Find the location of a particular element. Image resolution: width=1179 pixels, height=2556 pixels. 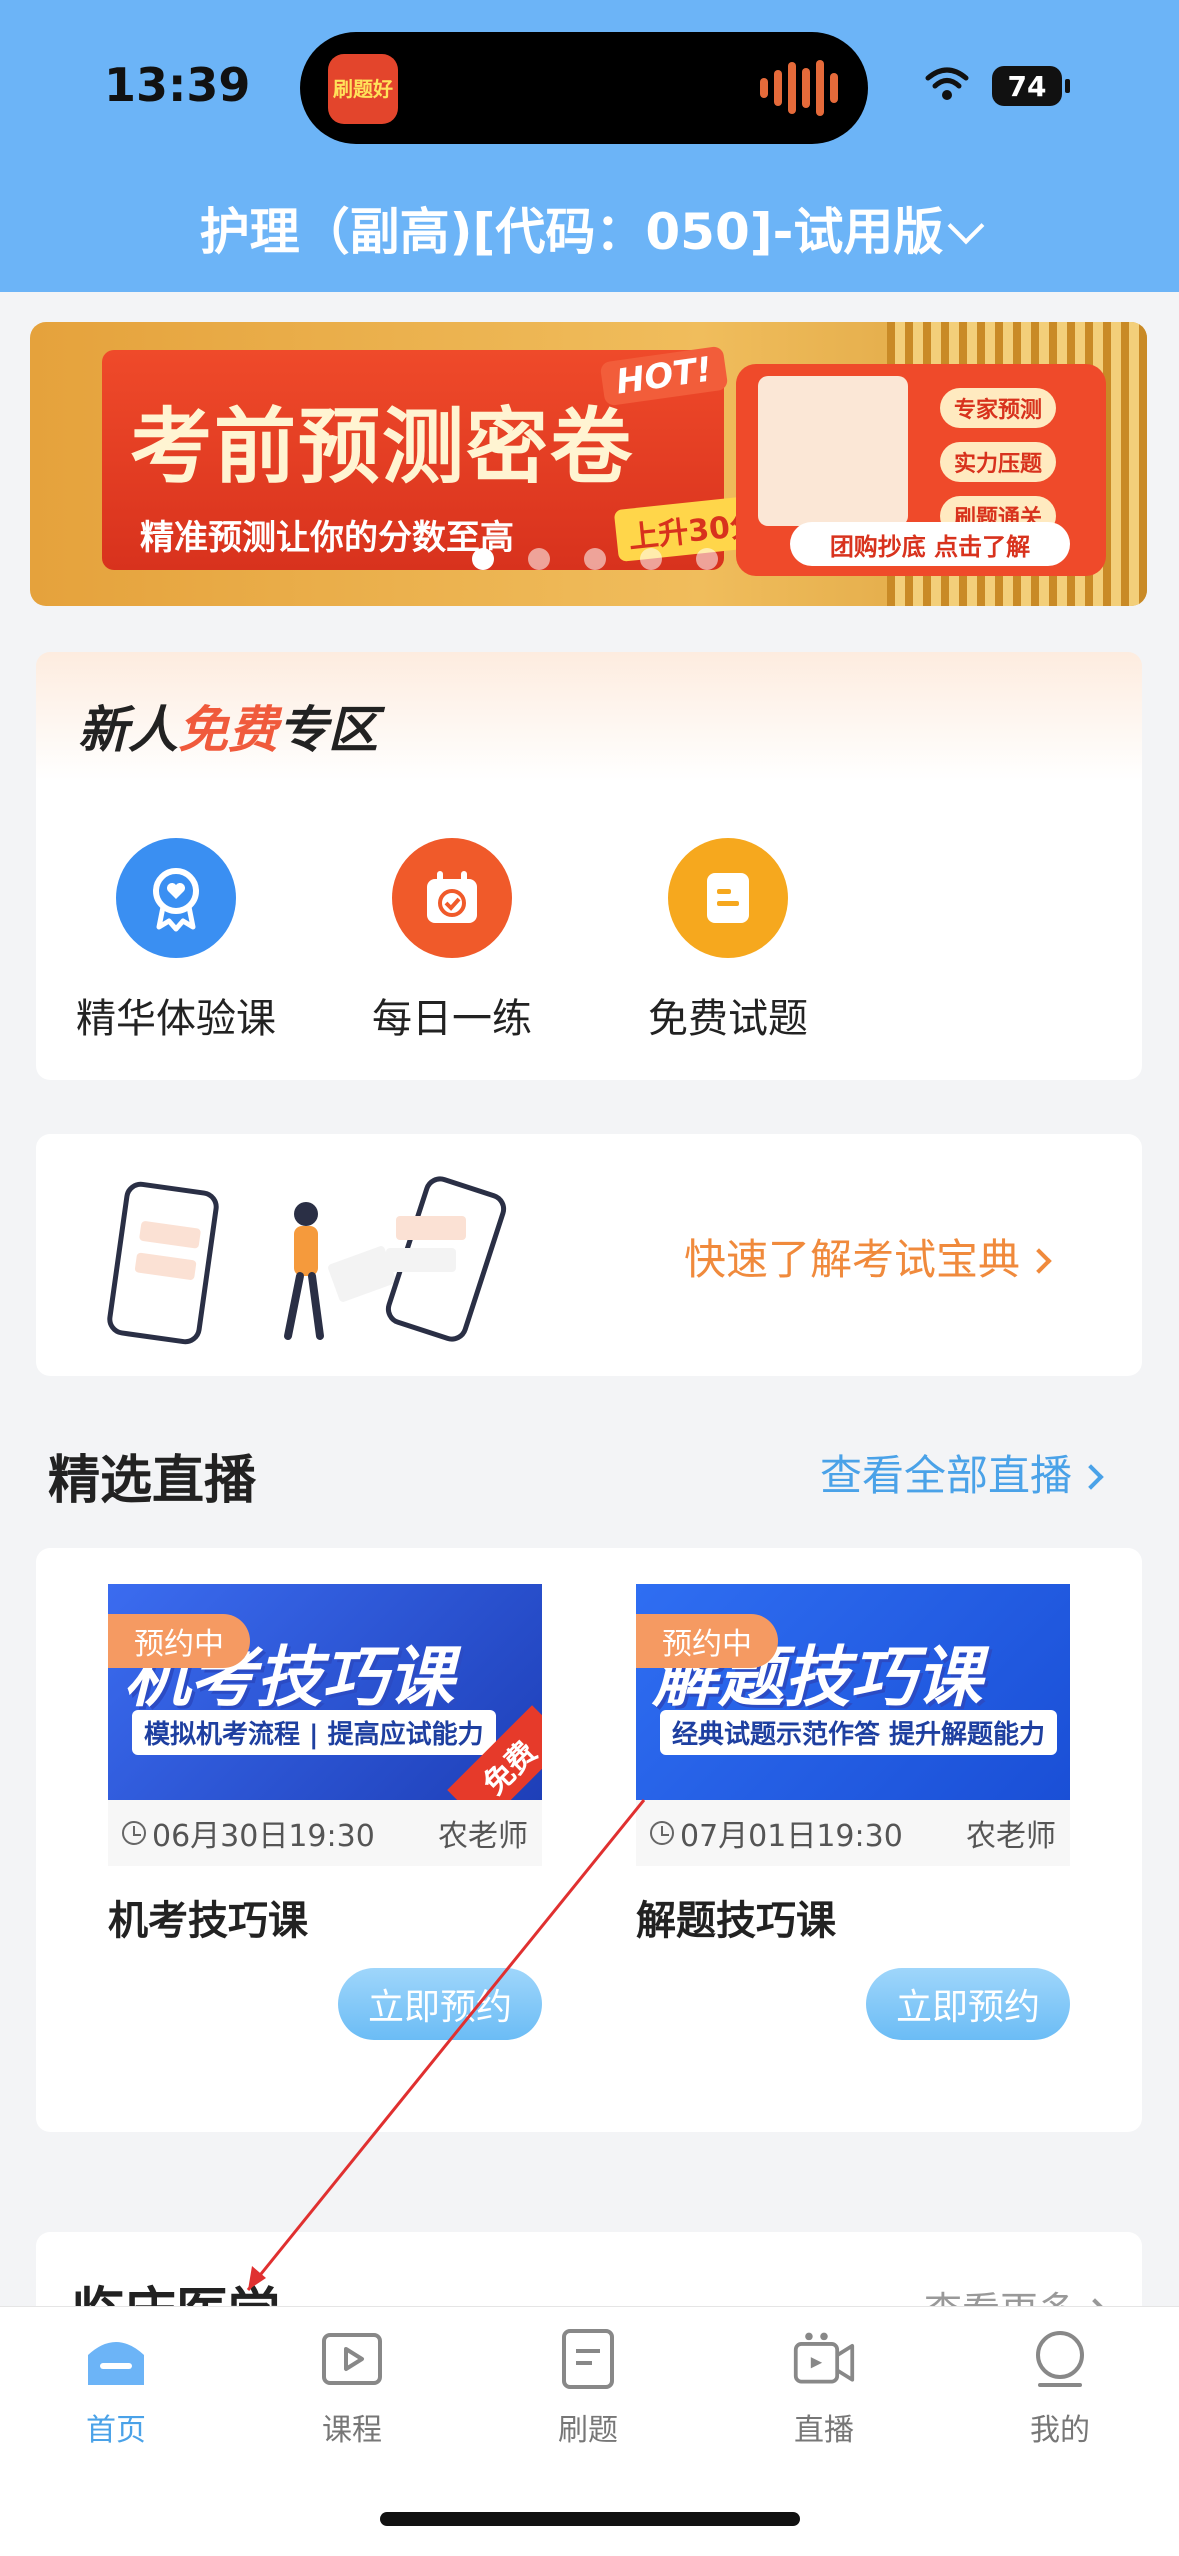

tab-home: 首页 is located at coordinates (116, 2388).